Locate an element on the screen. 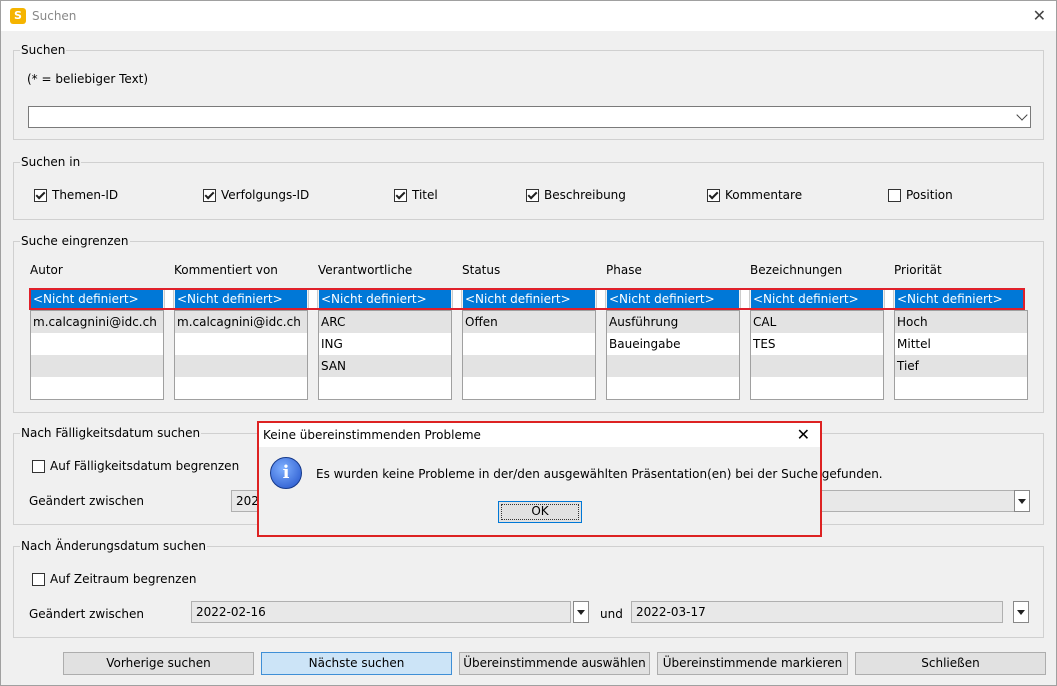 This screenshot has width=1057, height=686. and-label: und is located at coordinates (611, 614).